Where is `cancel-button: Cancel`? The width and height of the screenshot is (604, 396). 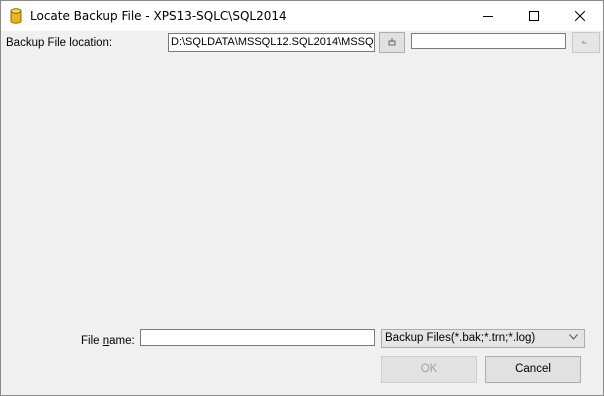 cancel-button: Cancel is located at coordinates (533, 369).